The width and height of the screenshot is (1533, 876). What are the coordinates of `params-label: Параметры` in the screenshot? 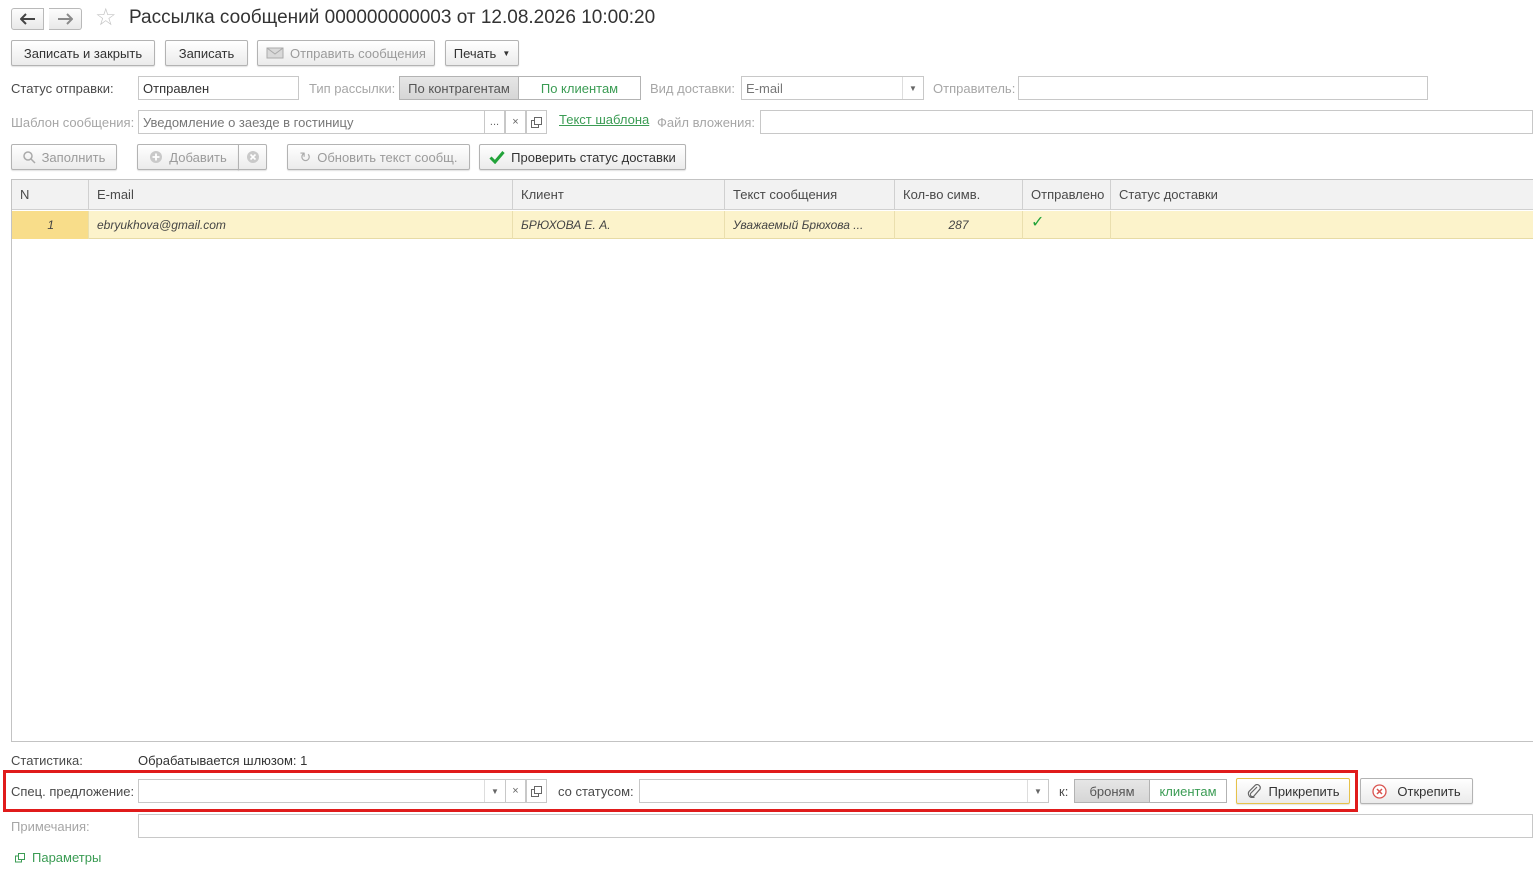 It's located at (67, 857).